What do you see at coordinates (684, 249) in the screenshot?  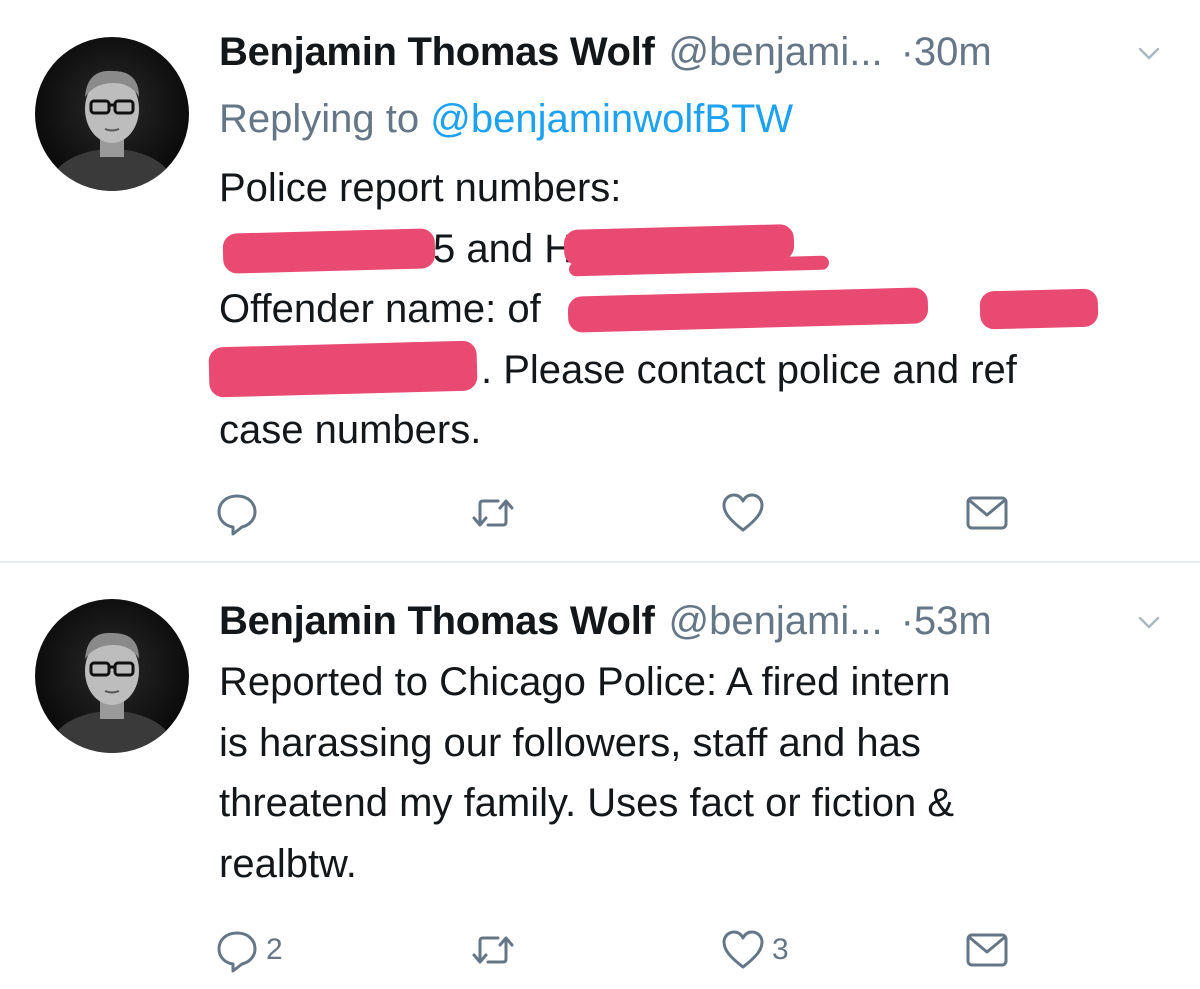 I see `tweet-text-line: 5 and H` at bounding box center [684, 249].